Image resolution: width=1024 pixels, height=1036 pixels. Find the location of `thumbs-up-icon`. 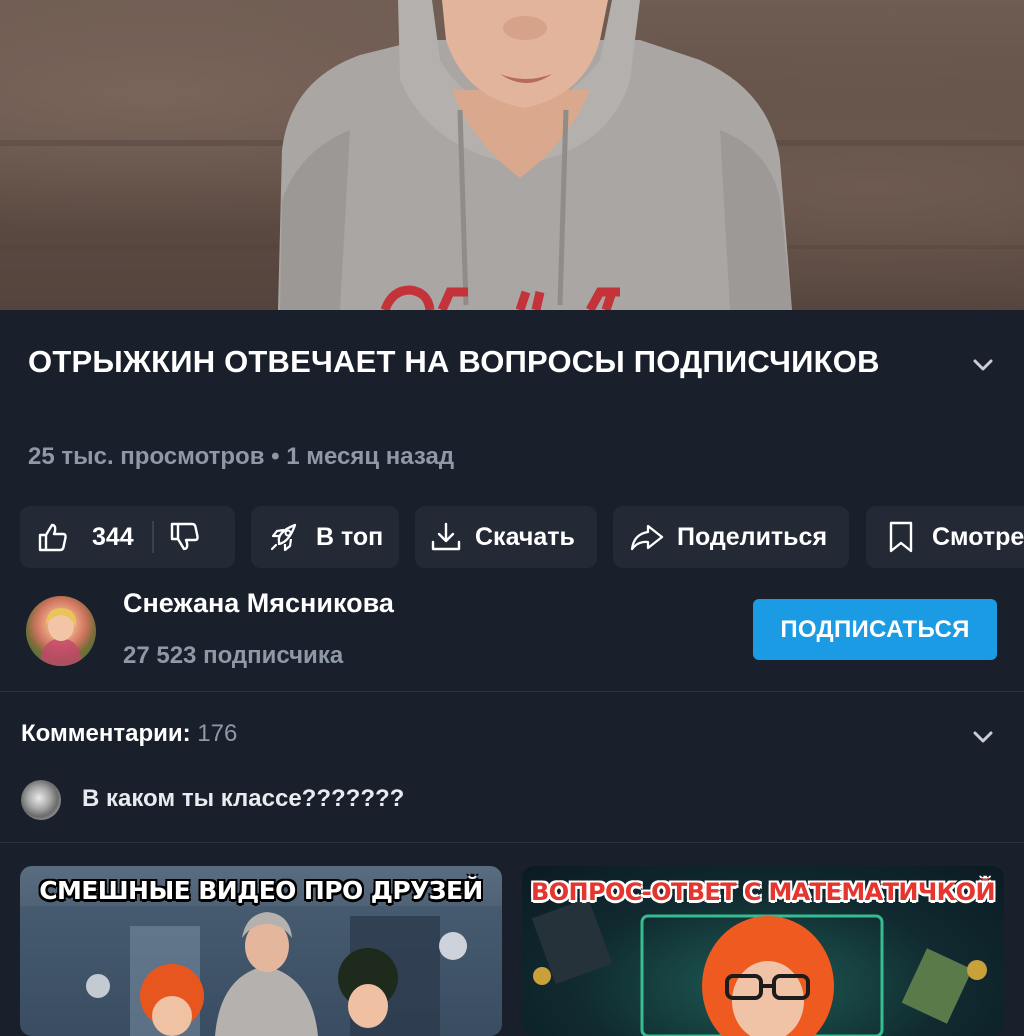

thumbs-up-icon is located at coordinates (53, 537).